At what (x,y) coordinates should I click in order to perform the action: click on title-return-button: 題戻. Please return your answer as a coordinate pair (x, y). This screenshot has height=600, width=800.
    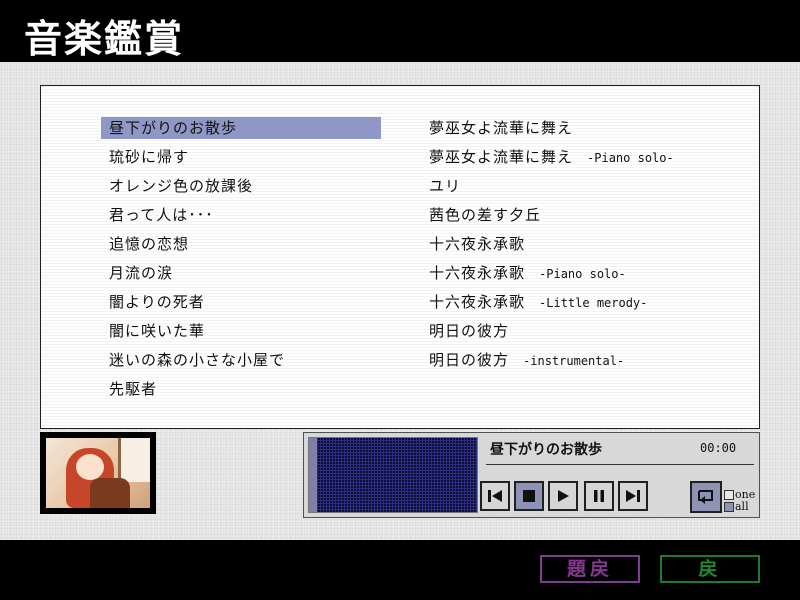
    Looking at the image, I should click on (590, 569).